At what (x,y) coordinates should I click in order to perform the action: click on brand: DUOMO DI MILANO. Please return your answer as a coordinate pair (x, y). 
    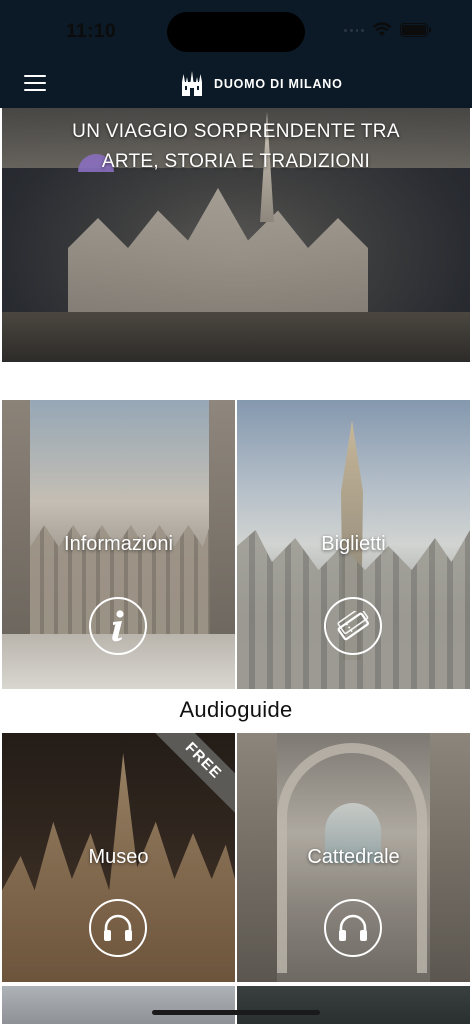
    Looking at the image, I should click on (260, 84).